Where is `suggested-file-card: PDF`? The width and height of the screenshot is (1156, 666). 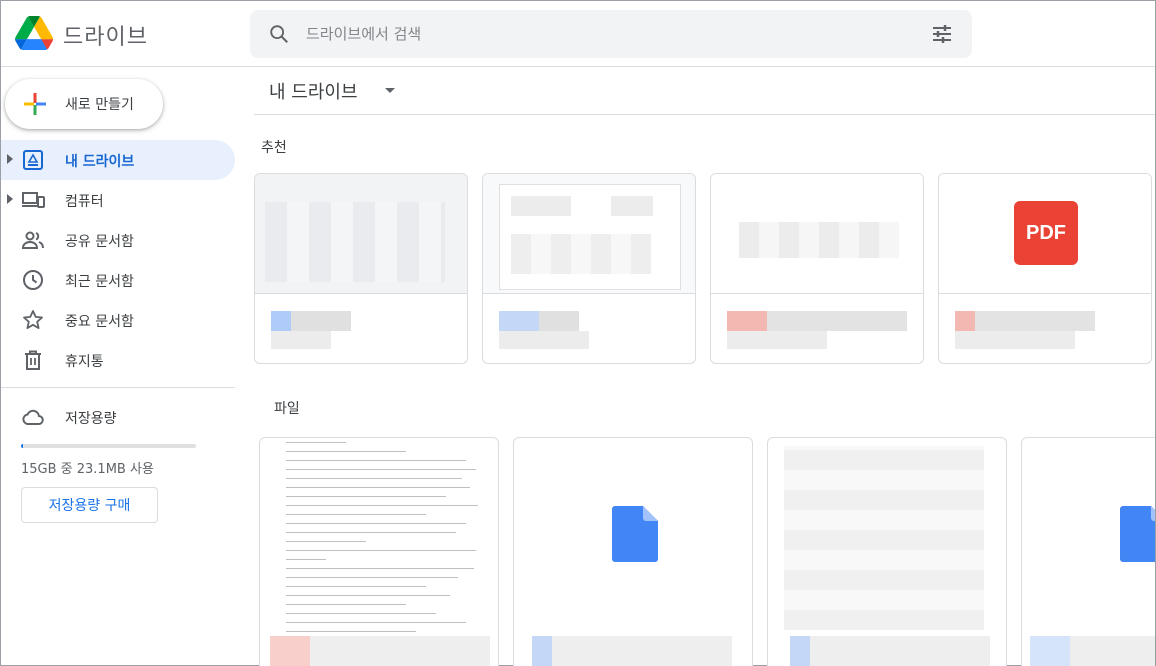
suggested-file-card: PDF is located at coordinates (1045, 268).